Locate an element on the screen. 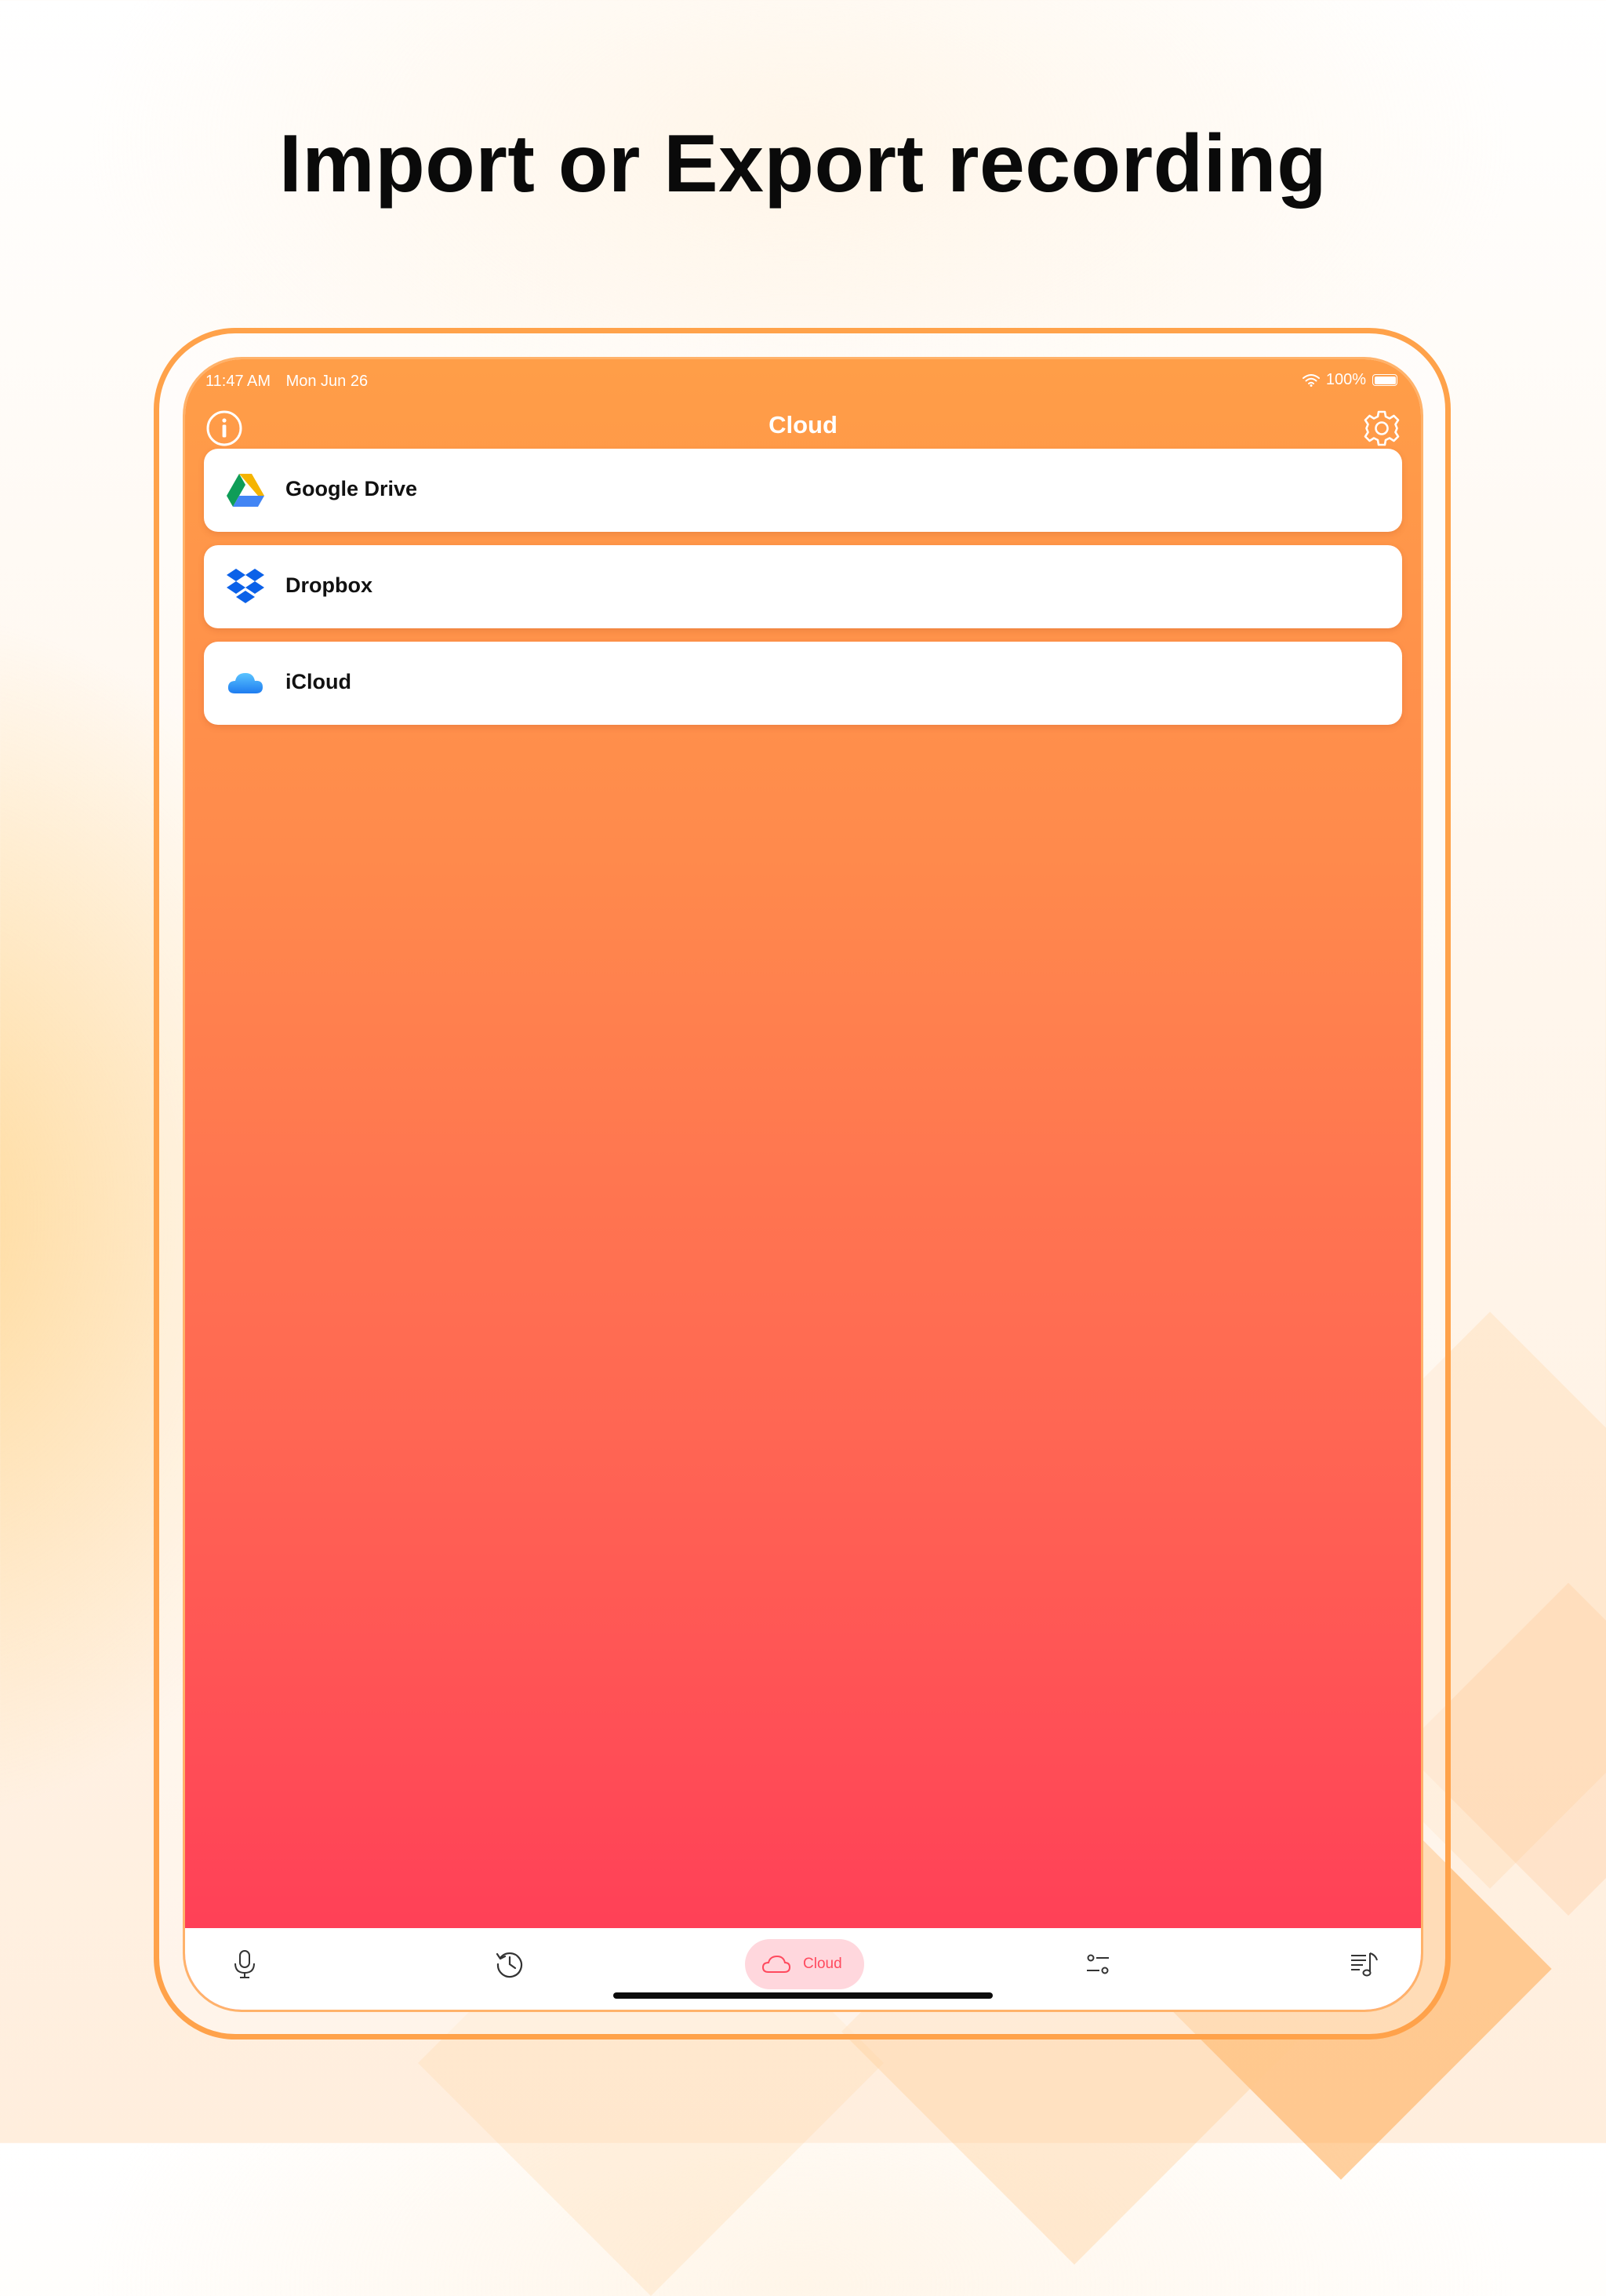 The width and height of the screenshot is (1606, 2296). tab-adjustments is located at coordinates (1097, 1964).